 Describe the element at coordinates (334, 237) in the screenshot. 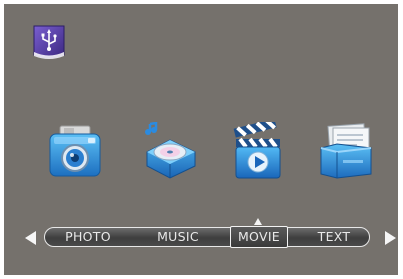

I see `menu-item-text: TEXT` at that location.